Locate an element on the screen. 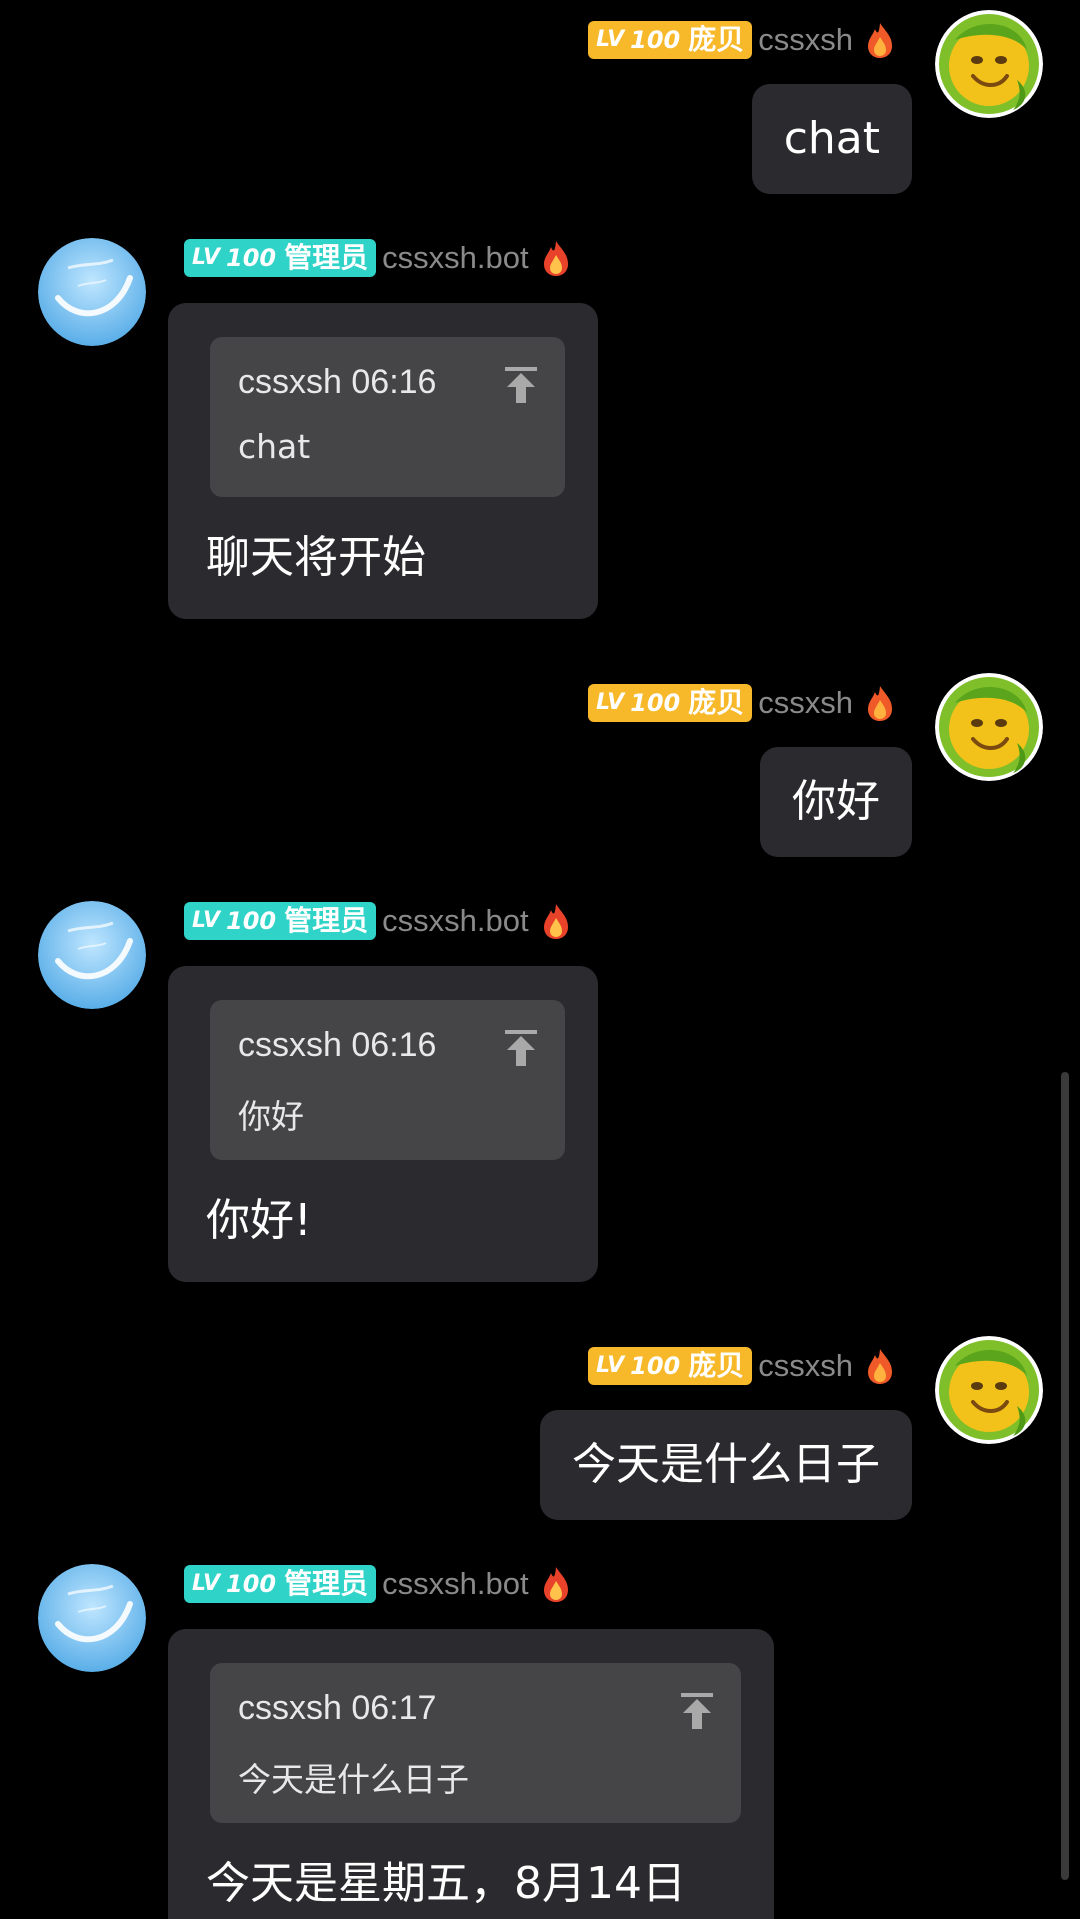  quoted-message: cssxsh 06:16 你好 is located at coordinates (387, 1080).